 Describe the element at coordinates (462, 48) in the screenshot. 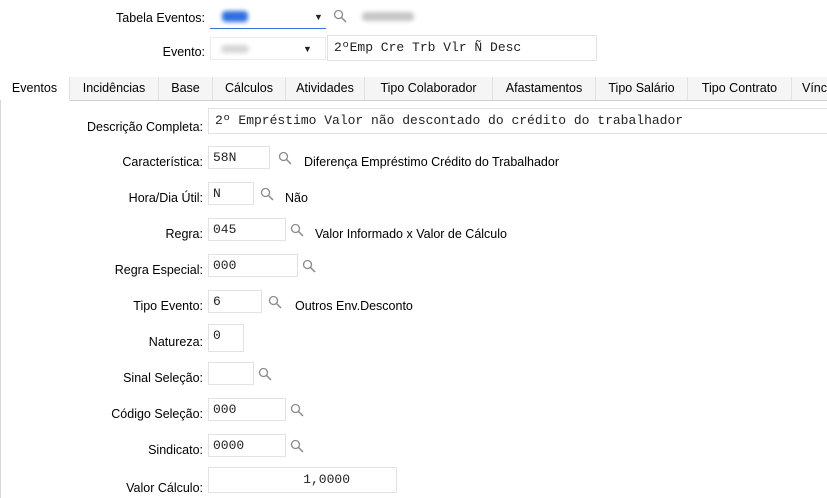

I see `evento-description: 2ºEmp Cre Trb Vlr Ñ Desc` at that location.